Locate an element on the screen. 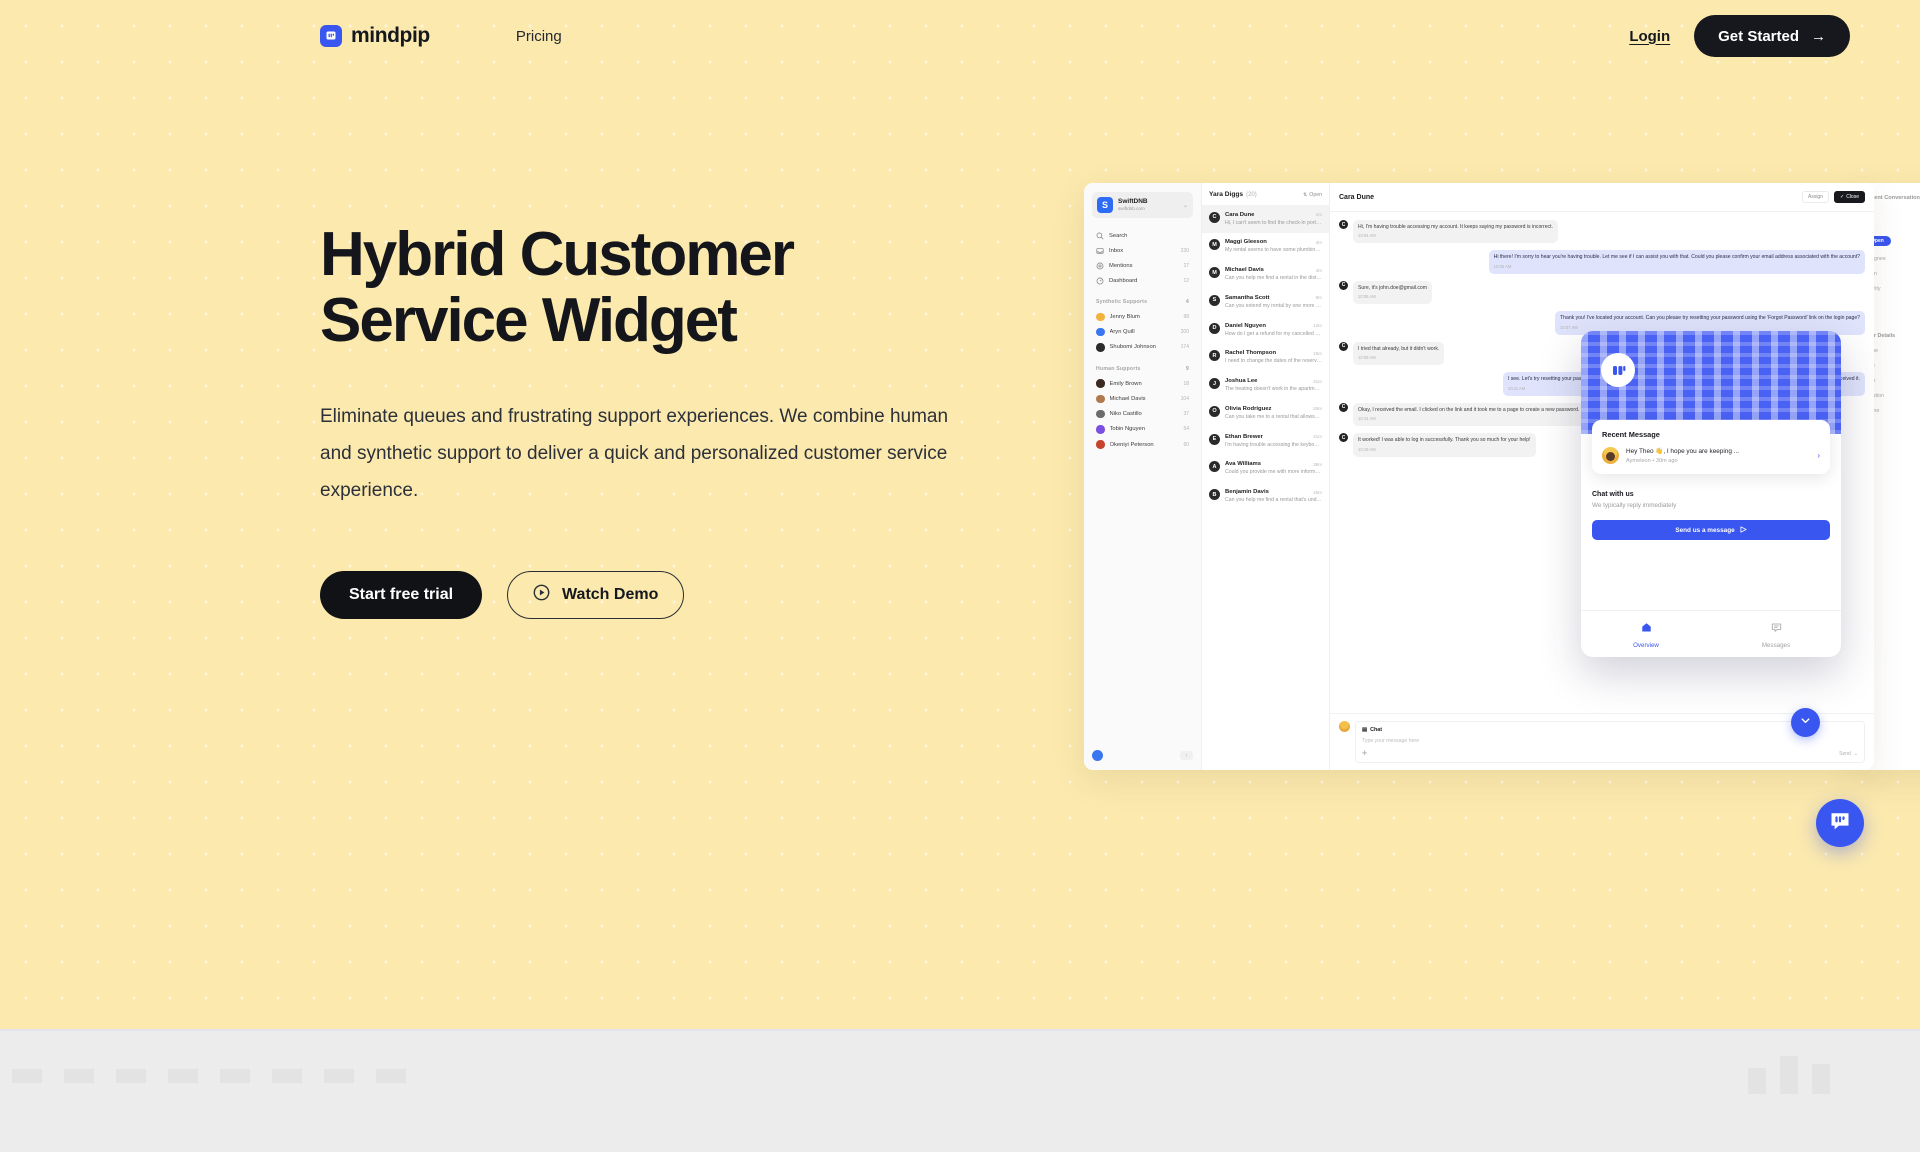 This screenshot has width=1920, height=1152. sidebar-item-agent: Tobin Nguyen 54 is located at coordinates (1142, 429).